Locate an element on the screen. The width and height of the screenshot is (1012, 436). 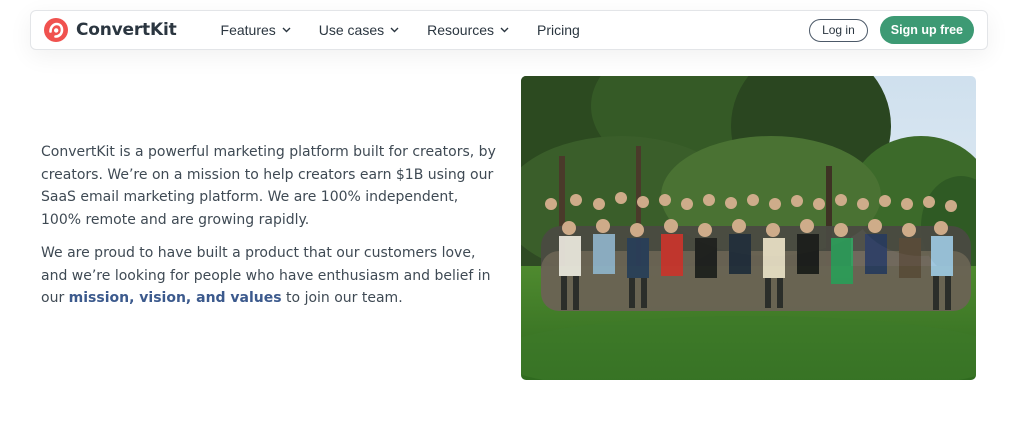
nav-item-pricing: Pricing is located at coordinates (558, 30).